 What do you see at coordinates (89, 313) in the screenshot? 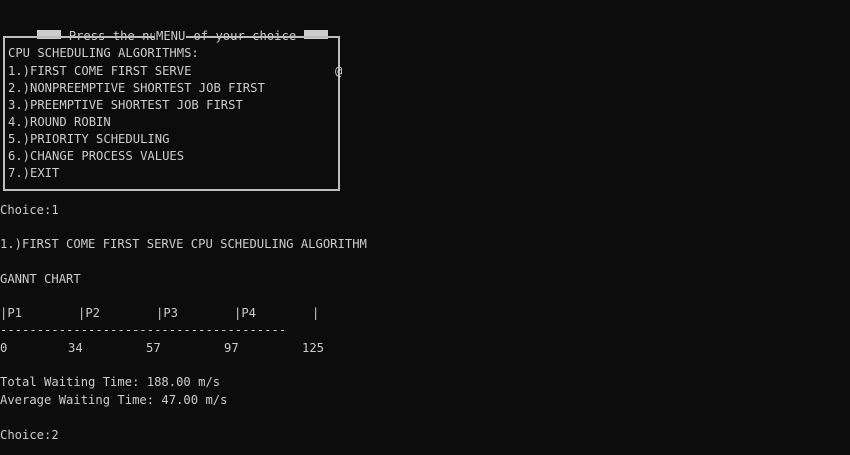
I see `gantt-cell-p2: |P2` at bounding box center [89, 313].